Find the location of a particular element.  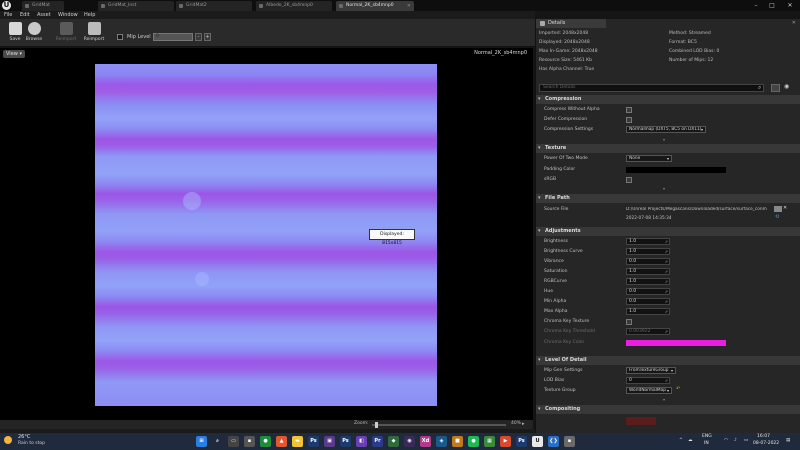

brightness-curve-input: 1.0 ⇗ is located at coordinates (648, 251).